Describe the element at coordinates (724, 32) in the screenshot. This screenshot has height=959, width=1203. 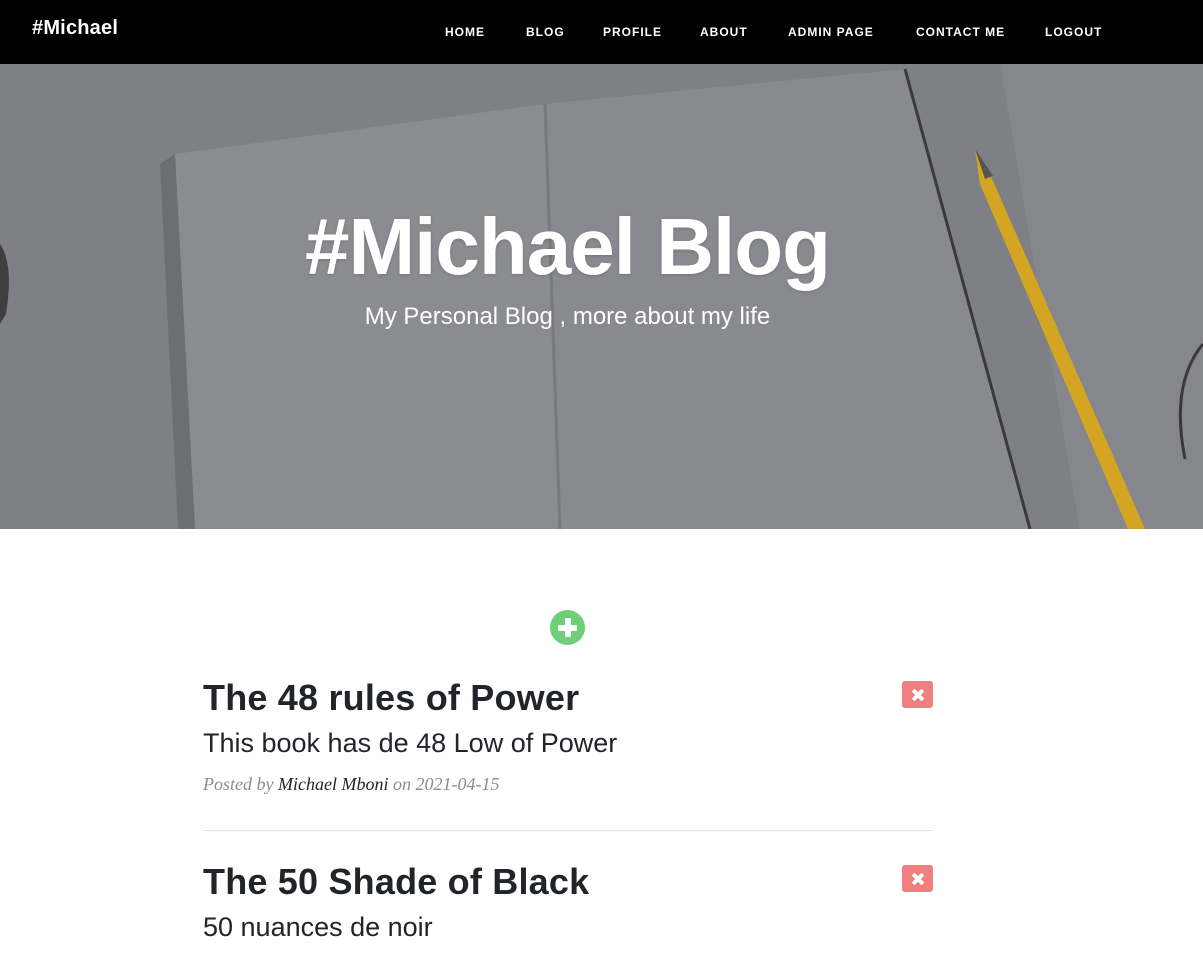
I see `nav-link-about: ABOUT` at that location.